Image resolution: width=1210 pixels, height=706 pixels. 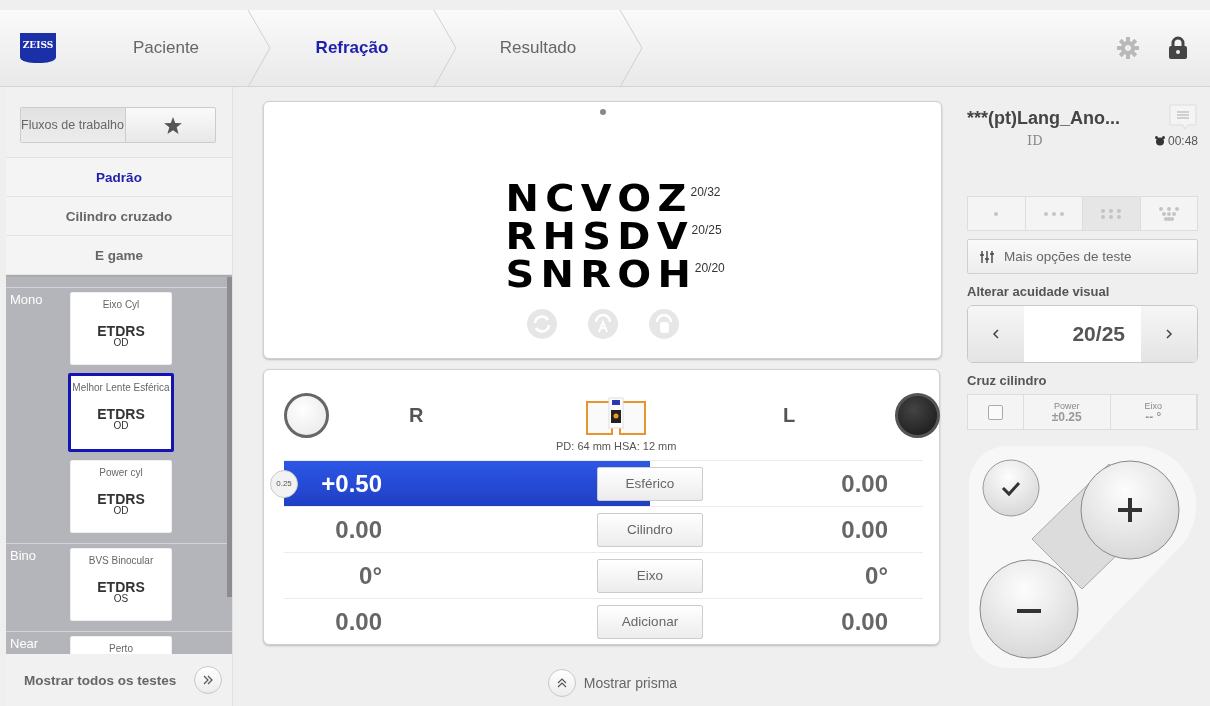 I want to click on field-label: Eixo, so click(x=1153, y=406).